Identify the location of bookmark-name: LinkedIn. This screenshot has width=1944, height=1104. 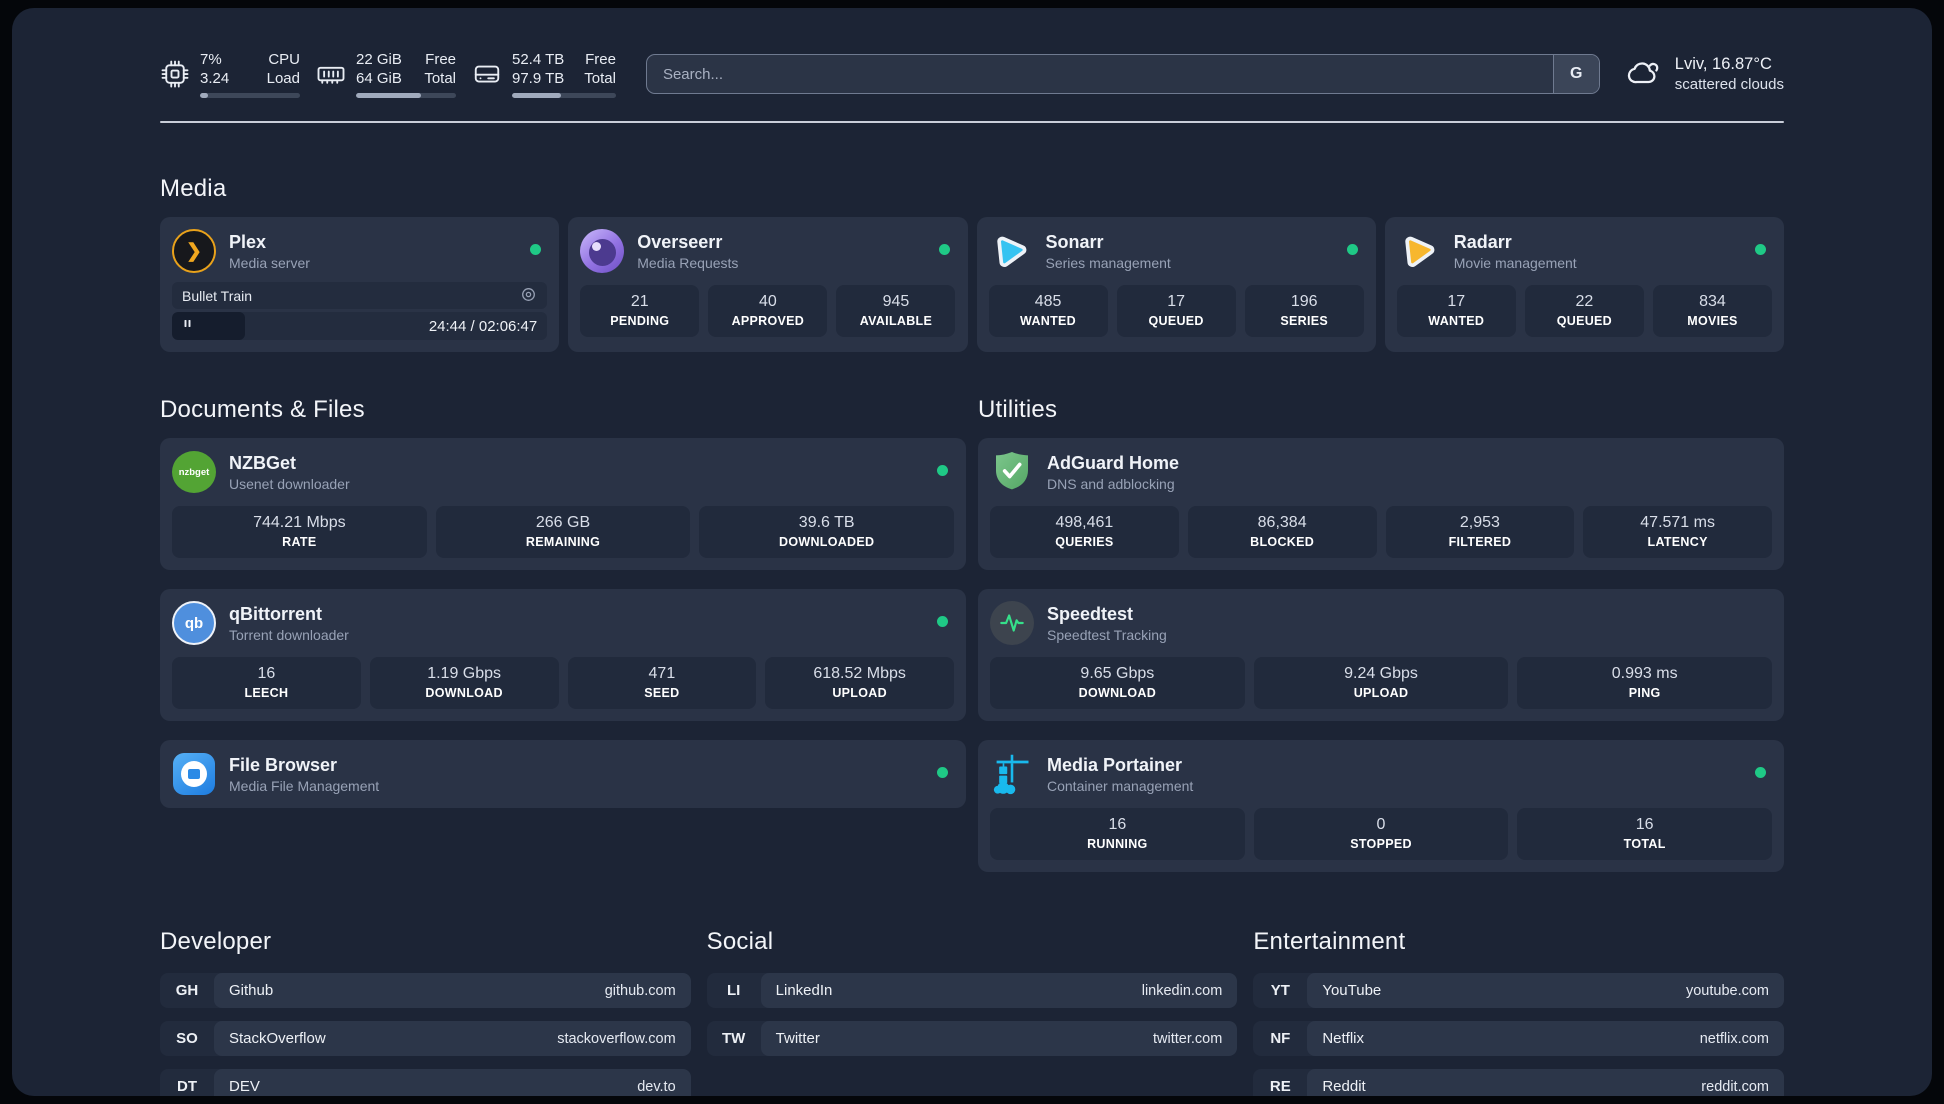
(804, 990).